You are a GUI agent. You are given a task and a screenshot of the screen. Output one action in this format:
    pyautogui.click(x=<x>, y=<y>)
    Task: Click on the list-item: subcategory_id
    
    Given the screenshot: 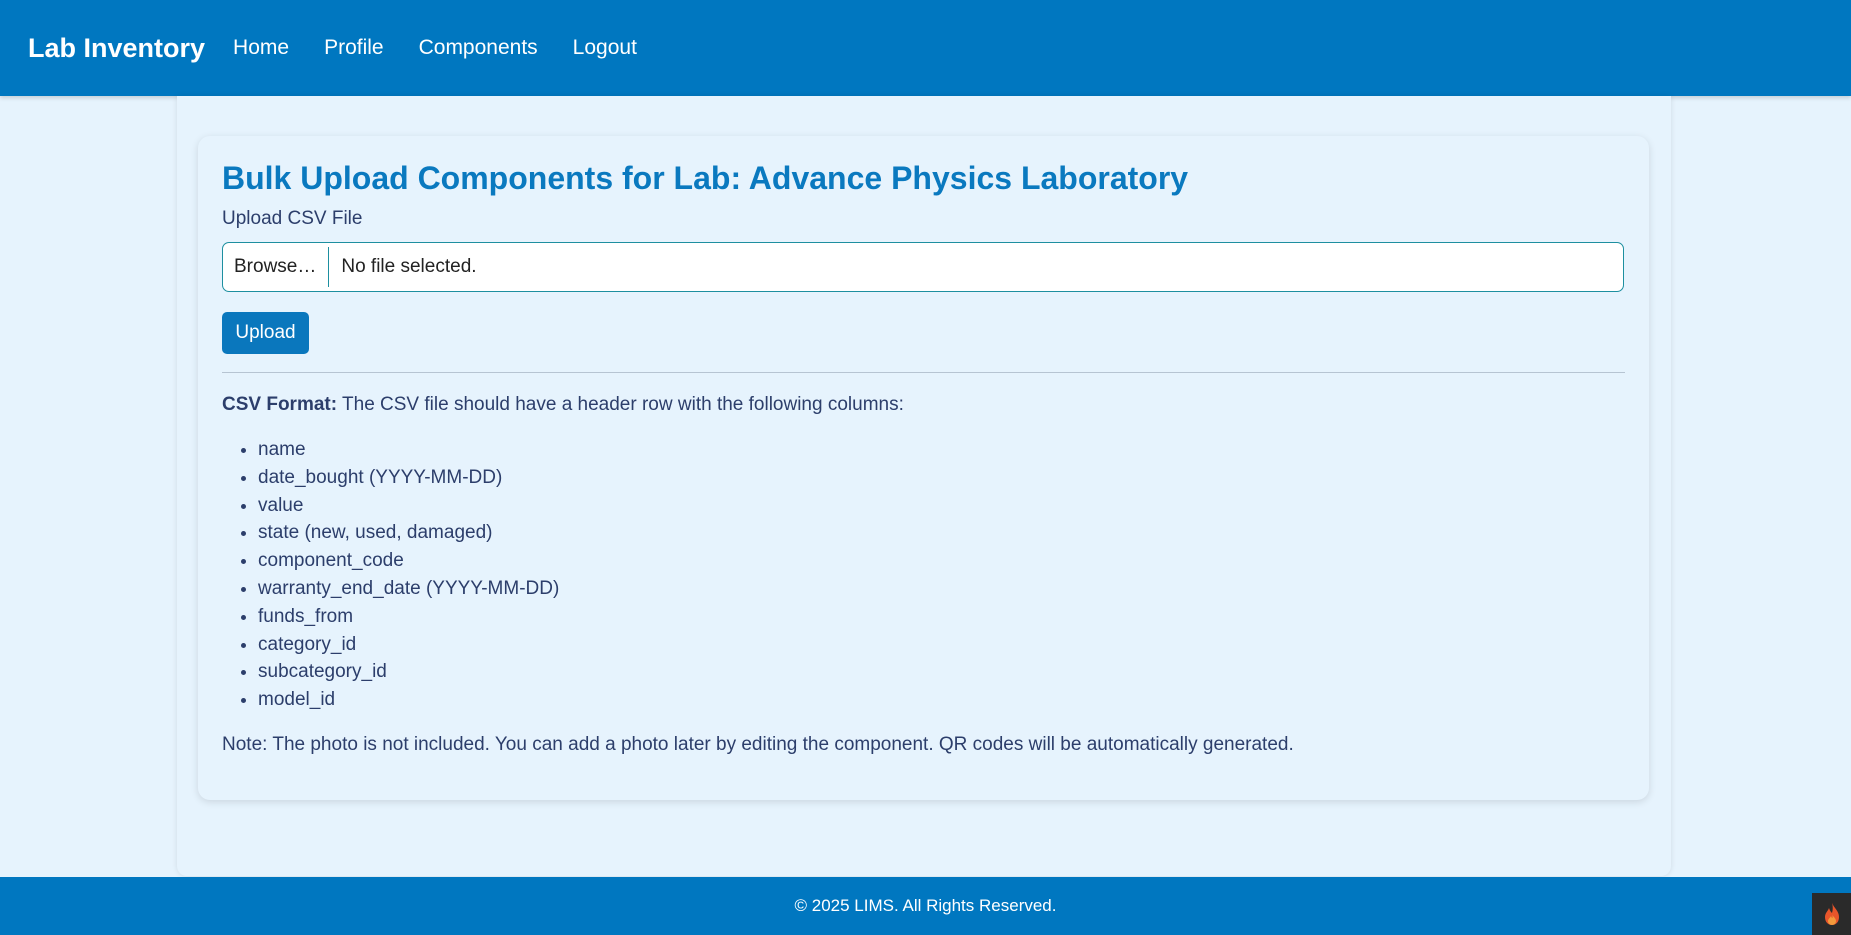 What is the action you would take?
    pyautogui.click(x=408, y=672)
    